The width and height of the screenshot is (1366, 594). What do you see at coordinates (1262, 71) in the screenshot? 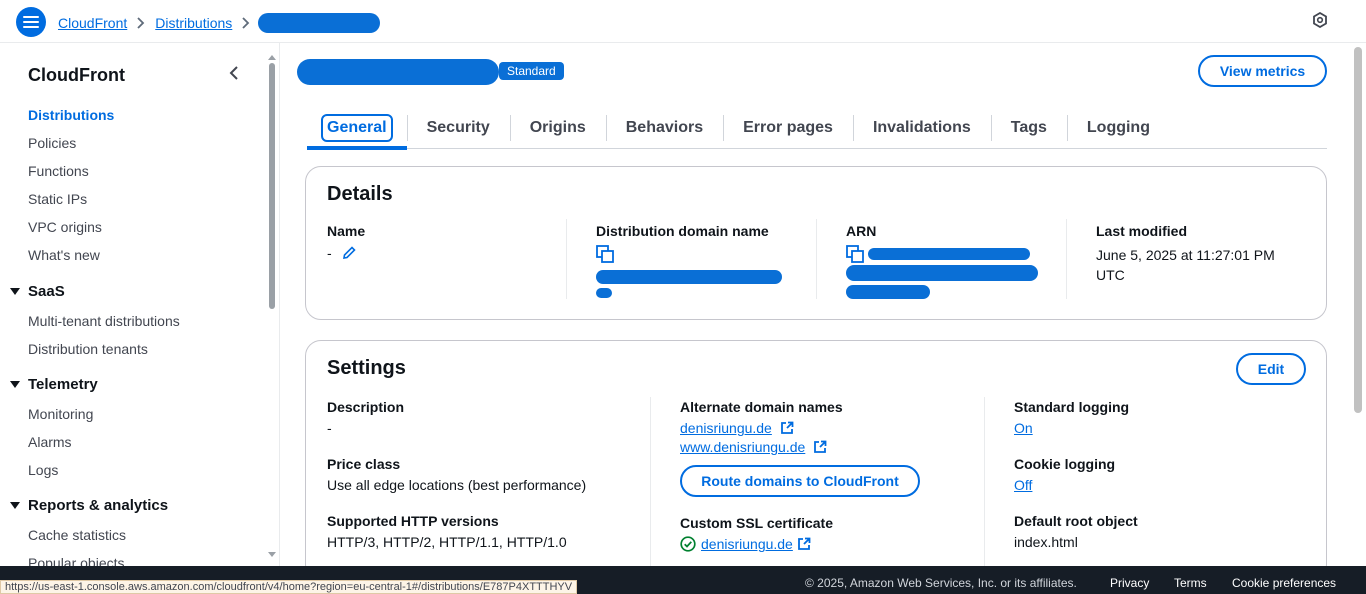
I see `view-metrics-button: View metrics` at bounding box center [1262, 71].